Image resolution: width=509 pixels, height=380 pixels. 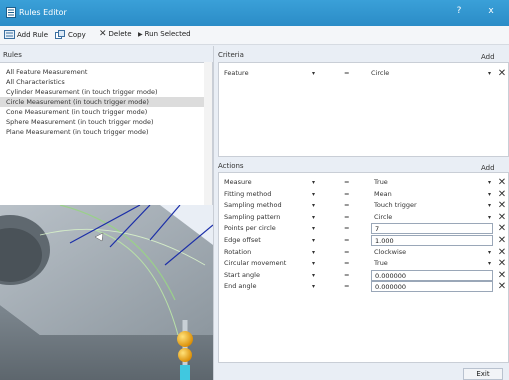 I want to click on action-row: End angle ▾ = 0.000000 ✕, so click(x=363, y=286).